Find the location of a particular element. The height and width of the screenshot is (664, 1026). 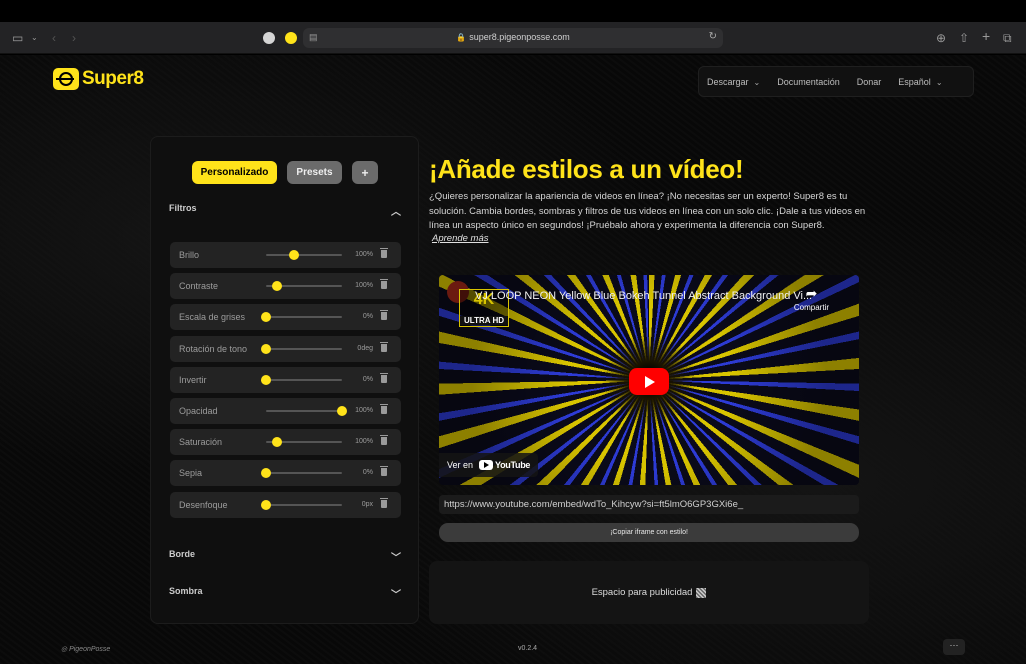

reload-icon: ↻ is located at coordinates (713, 36).